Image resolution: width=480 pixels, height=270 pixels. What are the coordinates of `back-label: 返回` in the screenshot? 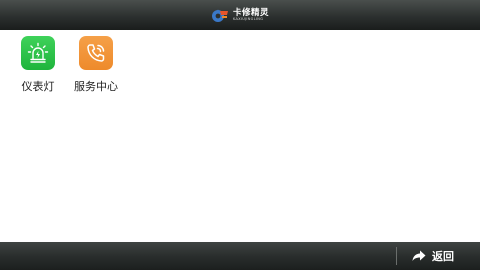 It's located at (443, 256).